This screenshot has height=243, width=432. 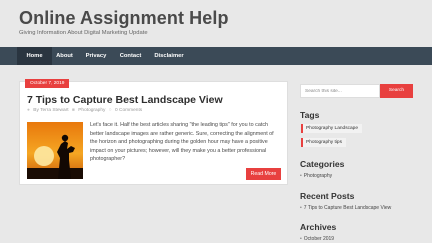 What do you see at coordinates (324, 142) in the screenshot?
I see `tag-photography-tips: Photography tips` at bounding box center [324, 142].